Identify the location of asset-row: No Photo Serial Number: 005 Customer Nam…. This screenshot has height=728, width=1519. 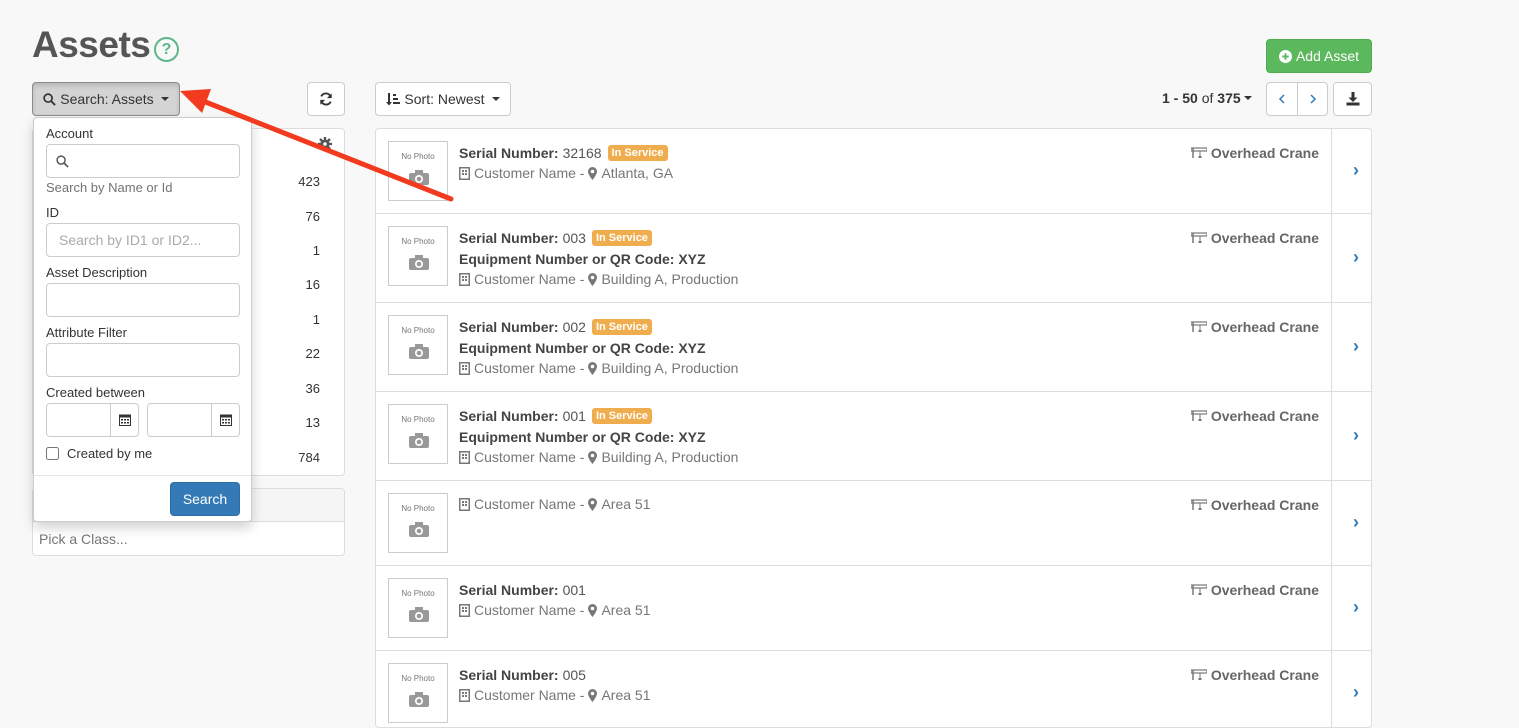
(873, 689).